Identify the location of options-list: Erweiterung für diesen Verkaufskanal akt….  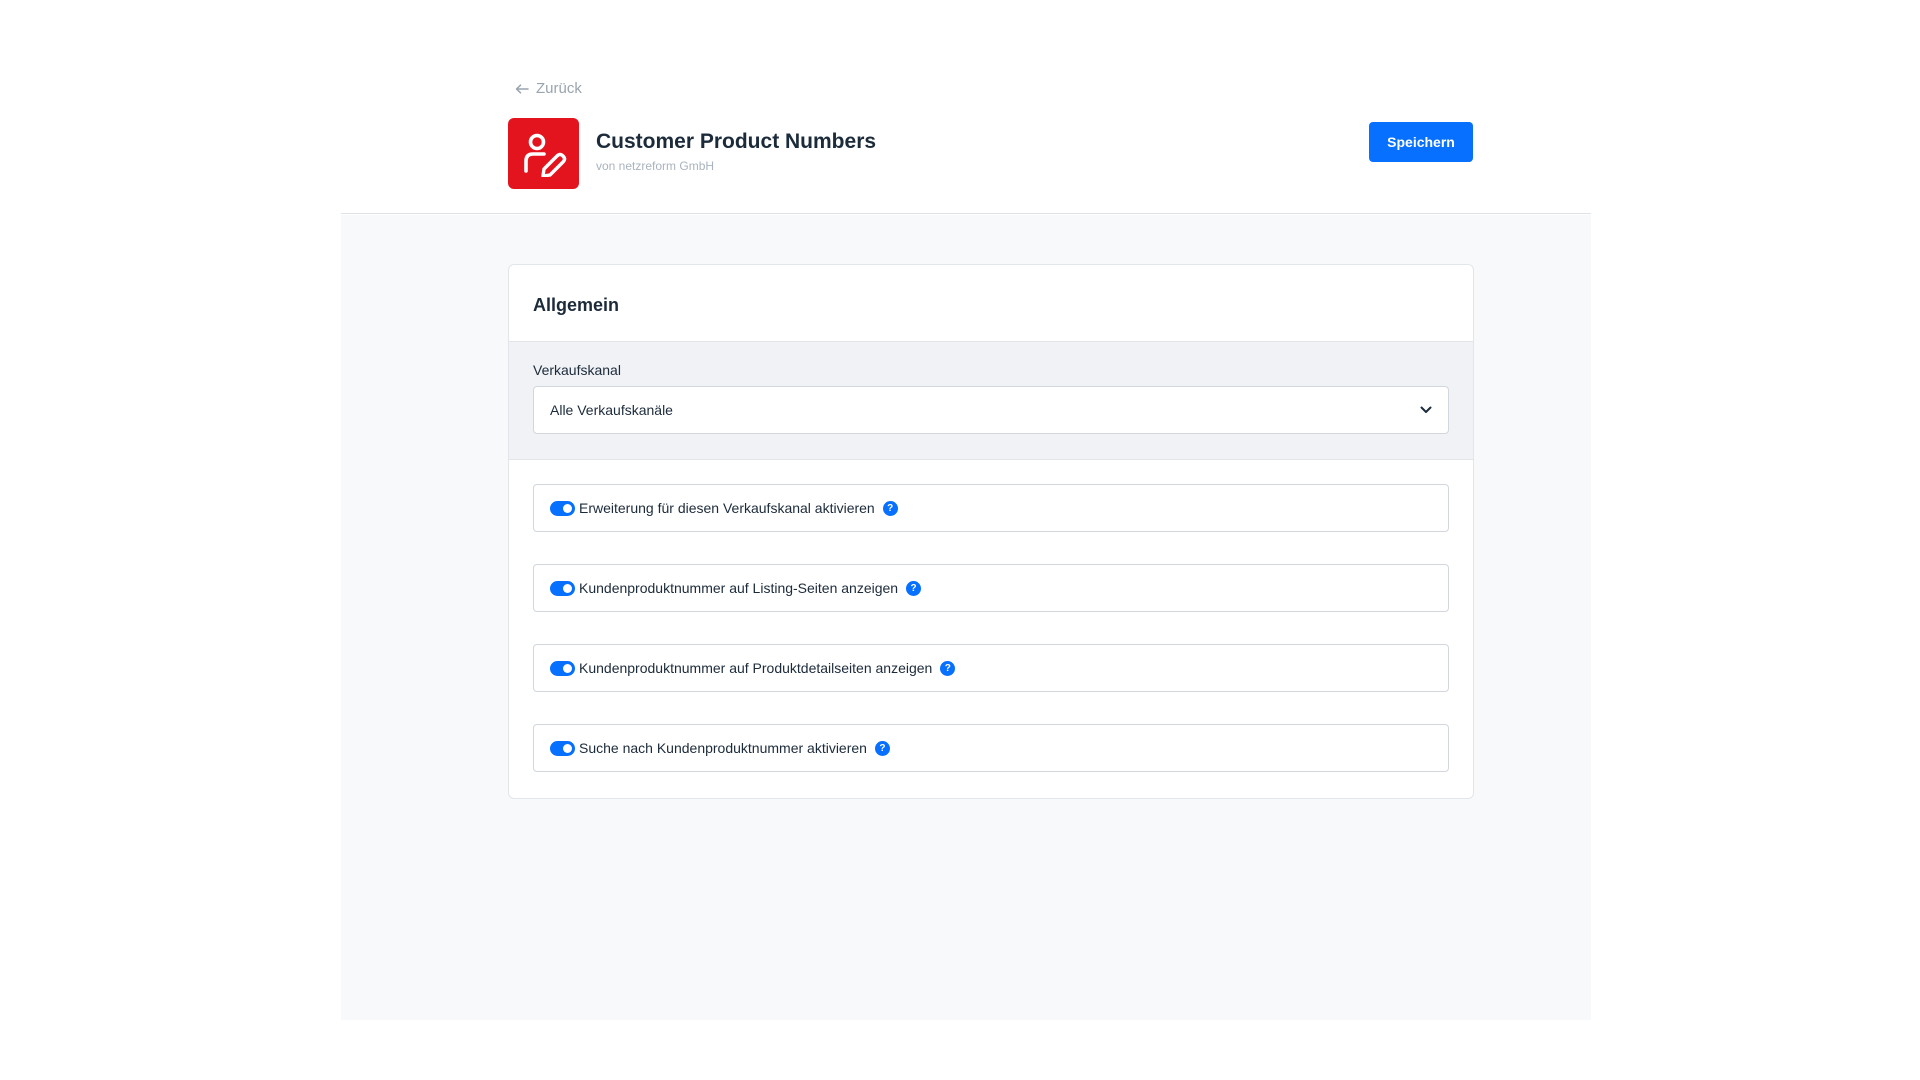
(991, 616).